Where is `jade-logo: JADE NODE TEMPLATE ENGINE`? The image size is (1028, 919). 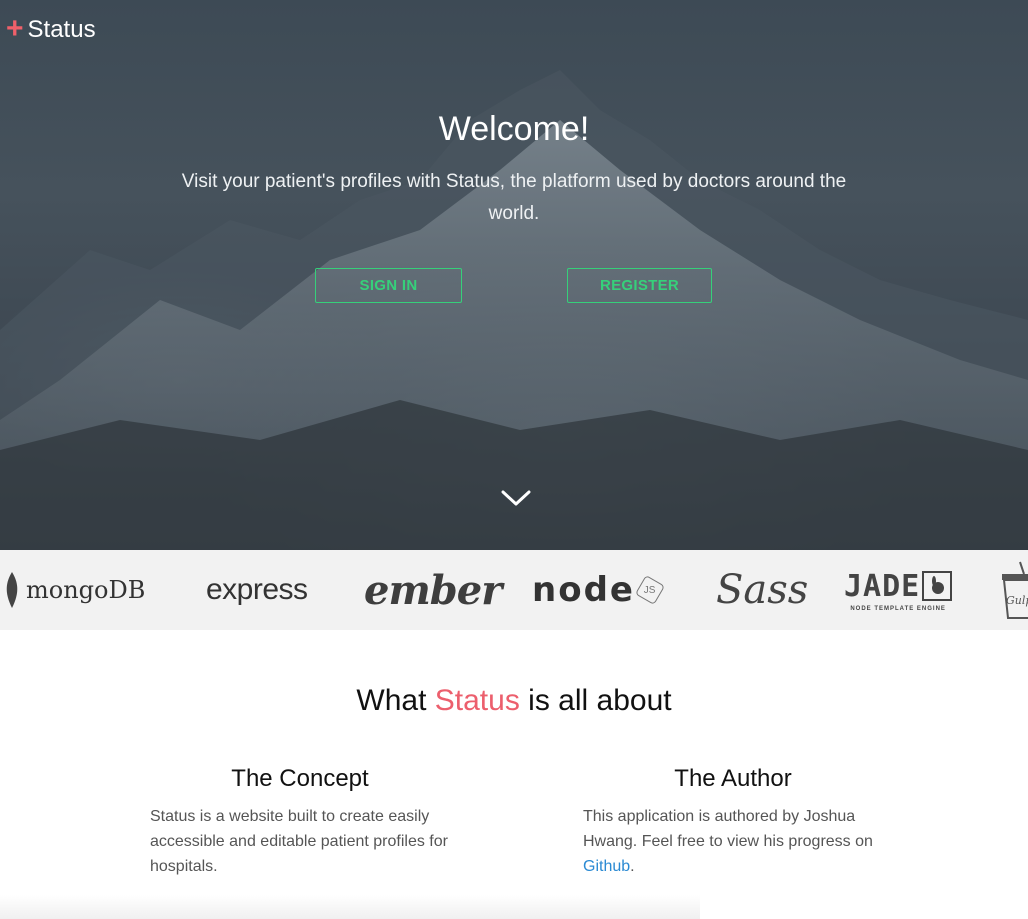
jade-logo: JADE NODE TEMPLATE ENGINE is located at coordinates (898, 590).